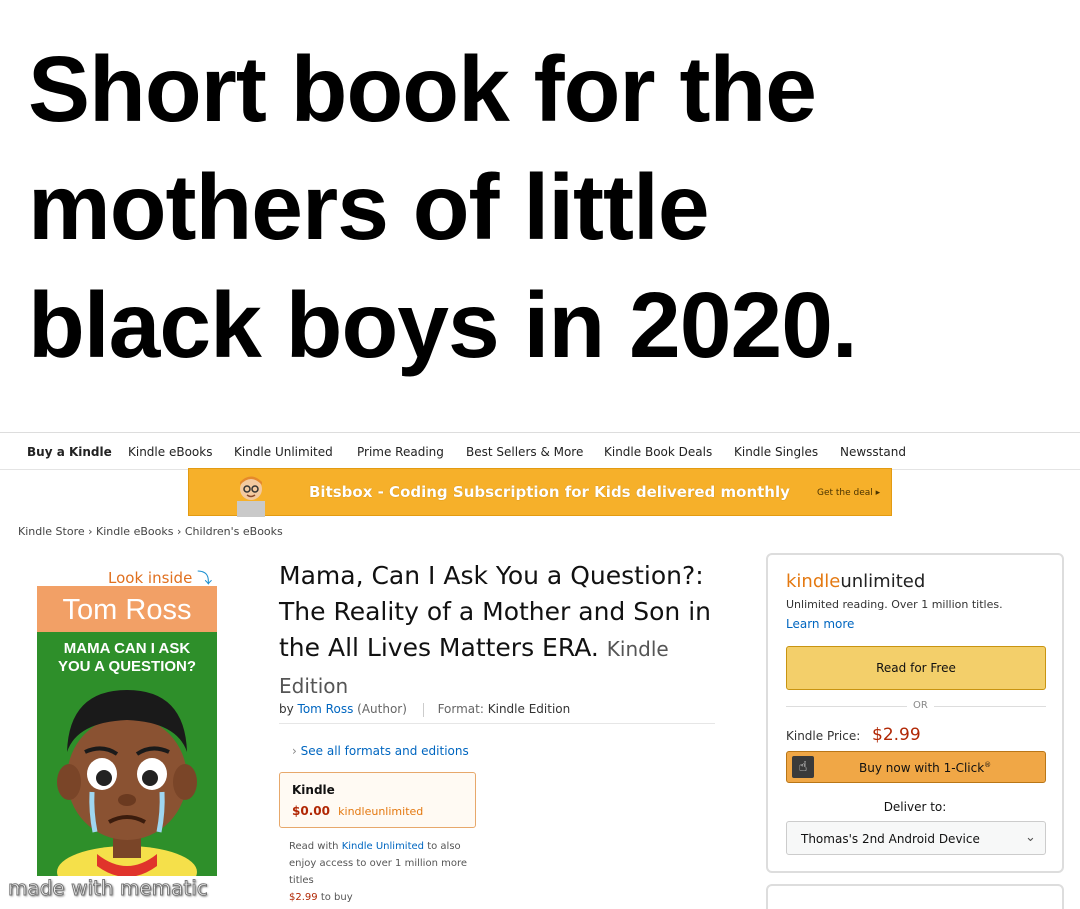 The image size is (1080, 909). I want to click on buy-now-1-click-button: ☝ Buy now with 1-Click®, so click(916, 767).